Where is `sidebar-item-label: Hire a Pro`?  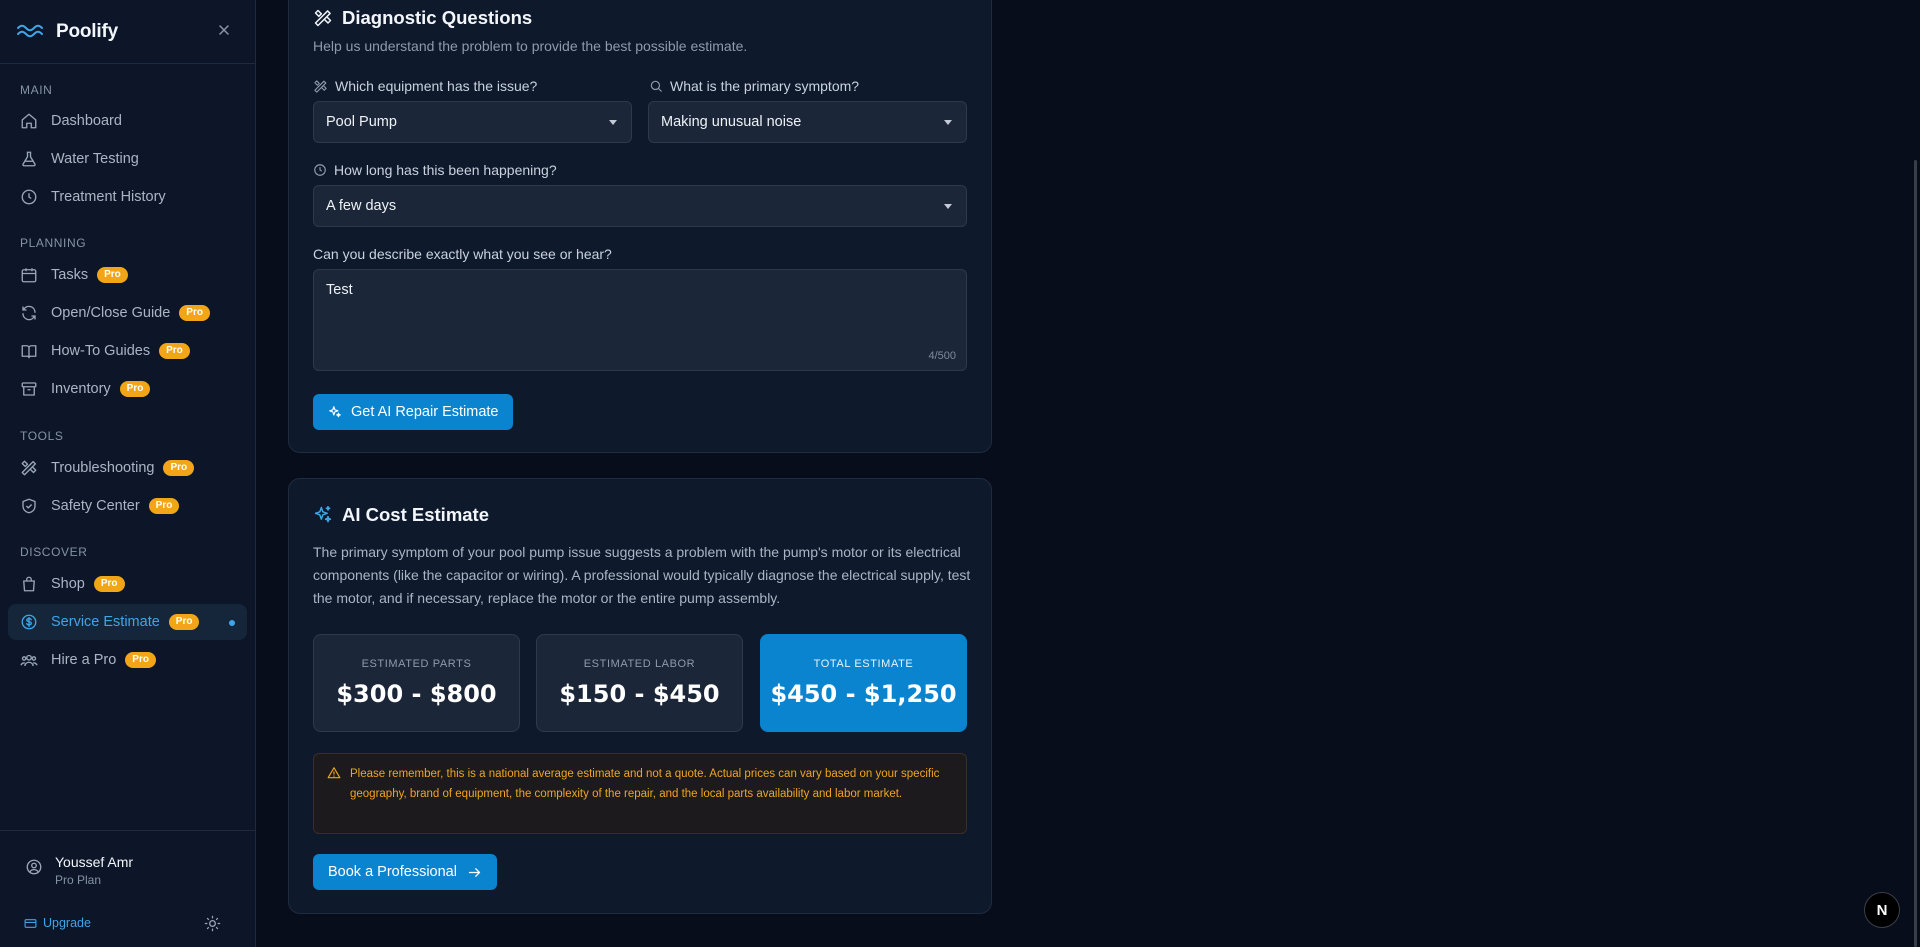
sidebar-item-label: Hire a Pro is located at coordinates (84, 660).